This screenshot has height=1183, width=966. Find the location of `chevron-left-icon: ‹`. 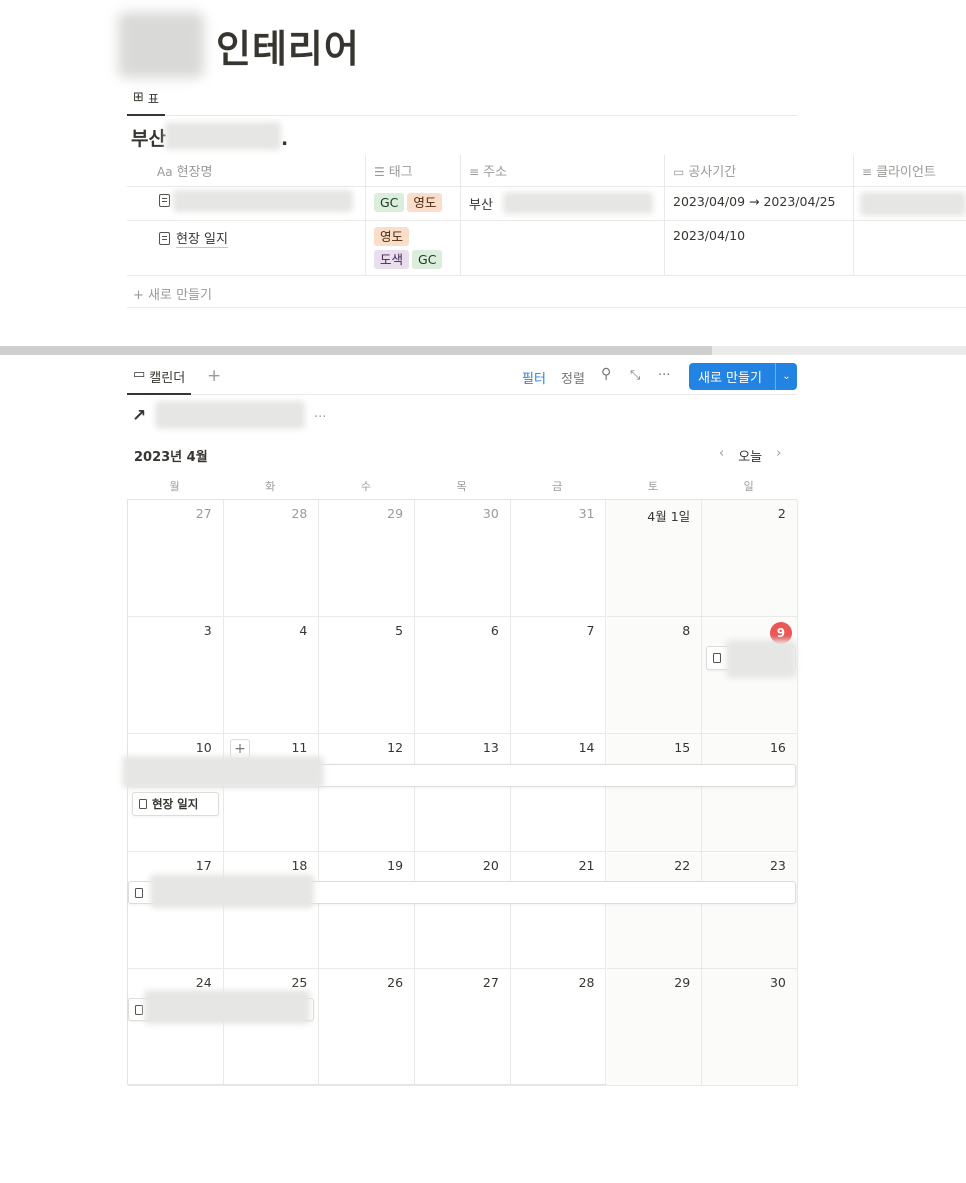

chevron-left-icon: ‹ is located at coordinates (721, 455).